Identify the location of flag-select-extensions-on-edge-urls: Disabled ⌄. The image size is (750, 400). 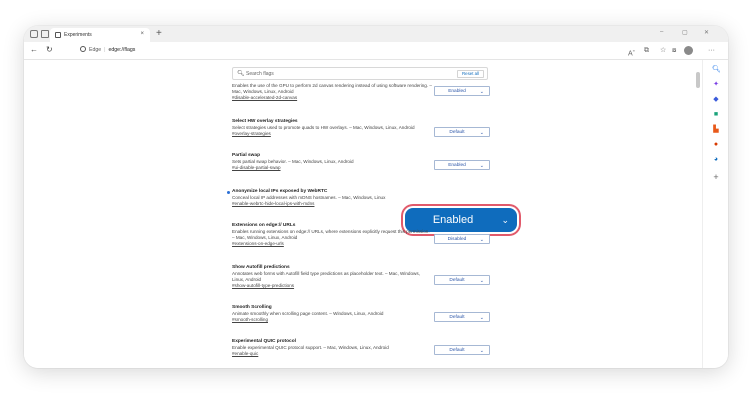
(462, 239).